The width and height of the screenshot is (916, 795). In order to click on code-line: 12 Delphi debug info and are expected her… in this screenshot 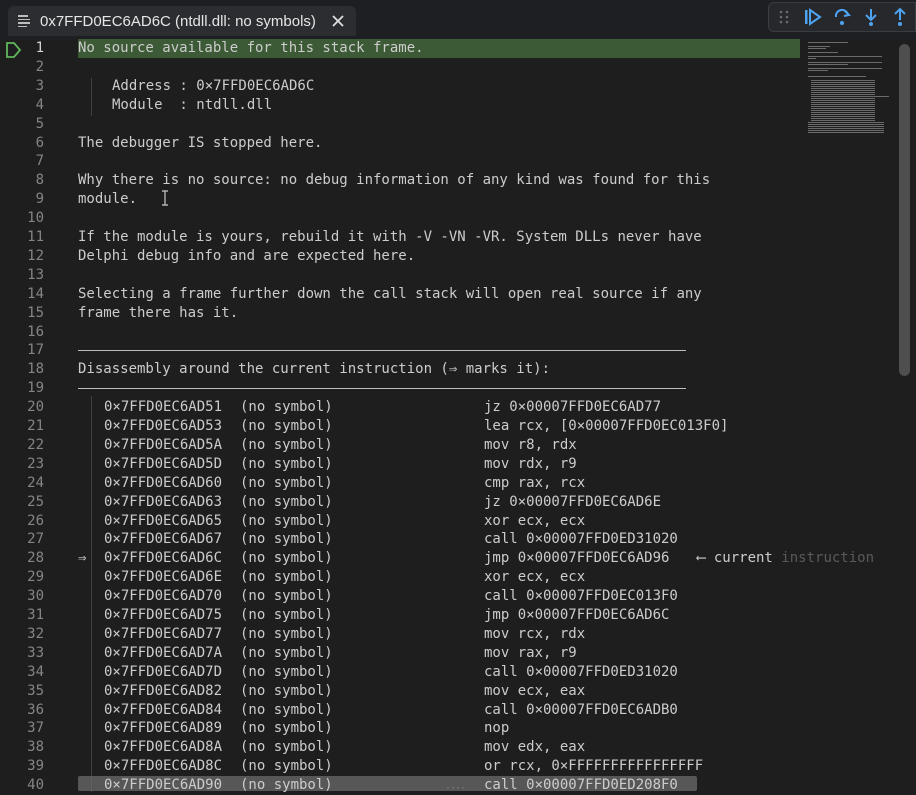, I will do `click(450, 256)`.